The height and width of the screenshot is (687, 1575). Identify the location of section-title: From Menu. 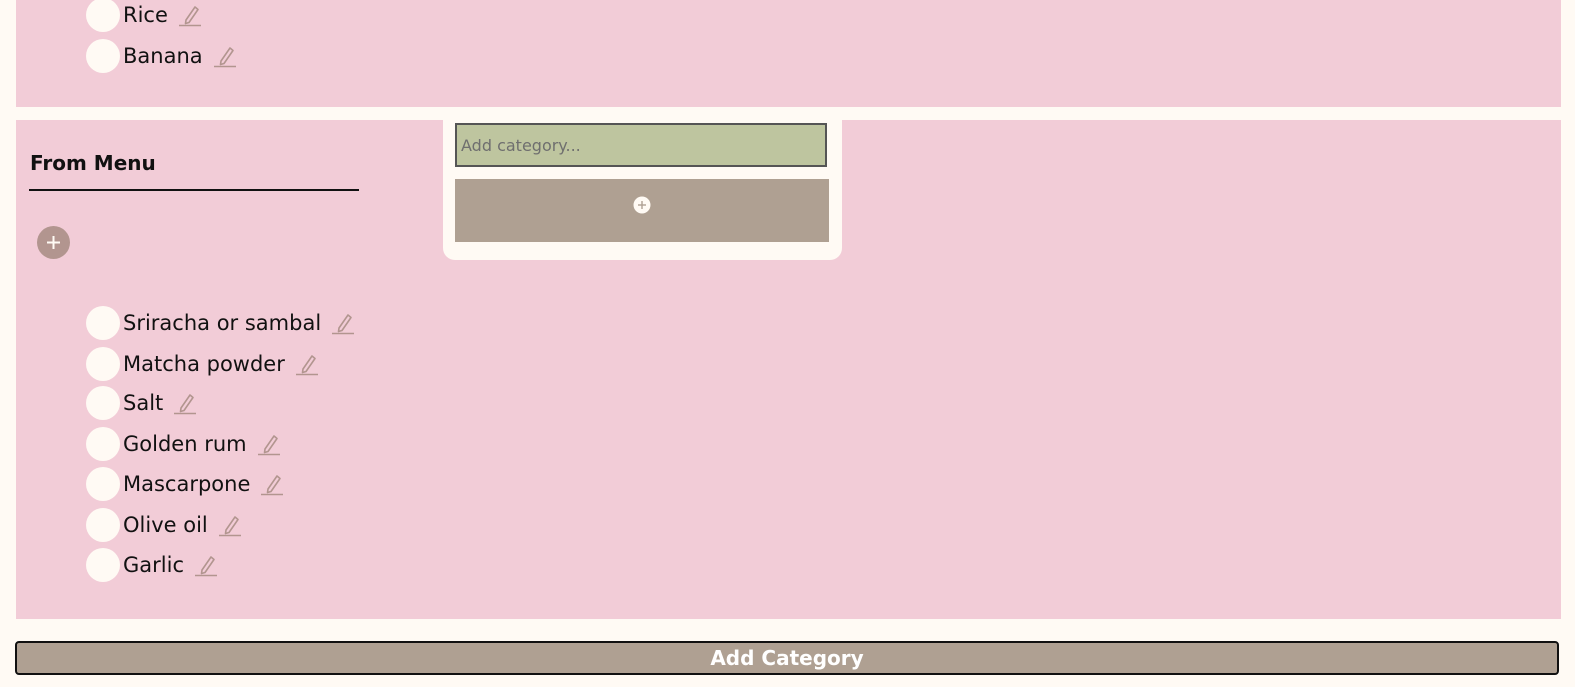
(93, 163).